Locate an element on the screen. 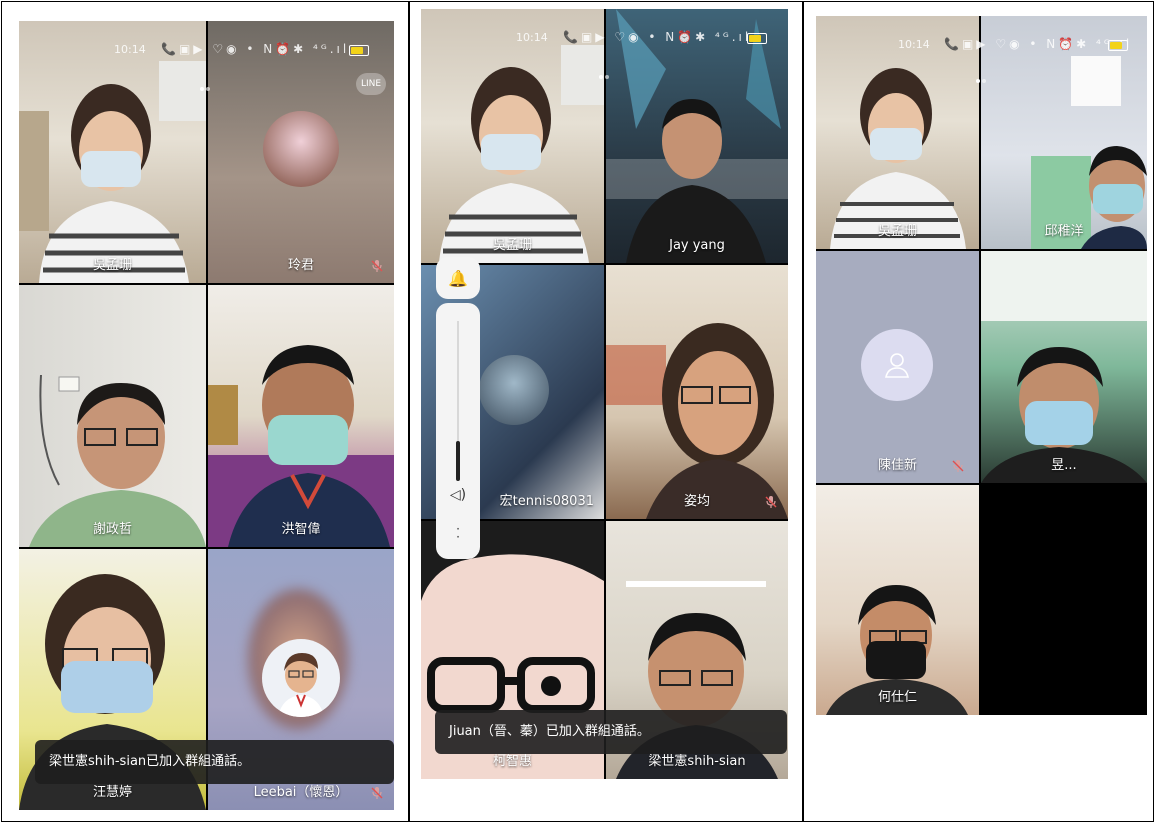 This screenshot has height=823, width=1155. participant-name: 謝政哲 is located at coordinates (112, 529).